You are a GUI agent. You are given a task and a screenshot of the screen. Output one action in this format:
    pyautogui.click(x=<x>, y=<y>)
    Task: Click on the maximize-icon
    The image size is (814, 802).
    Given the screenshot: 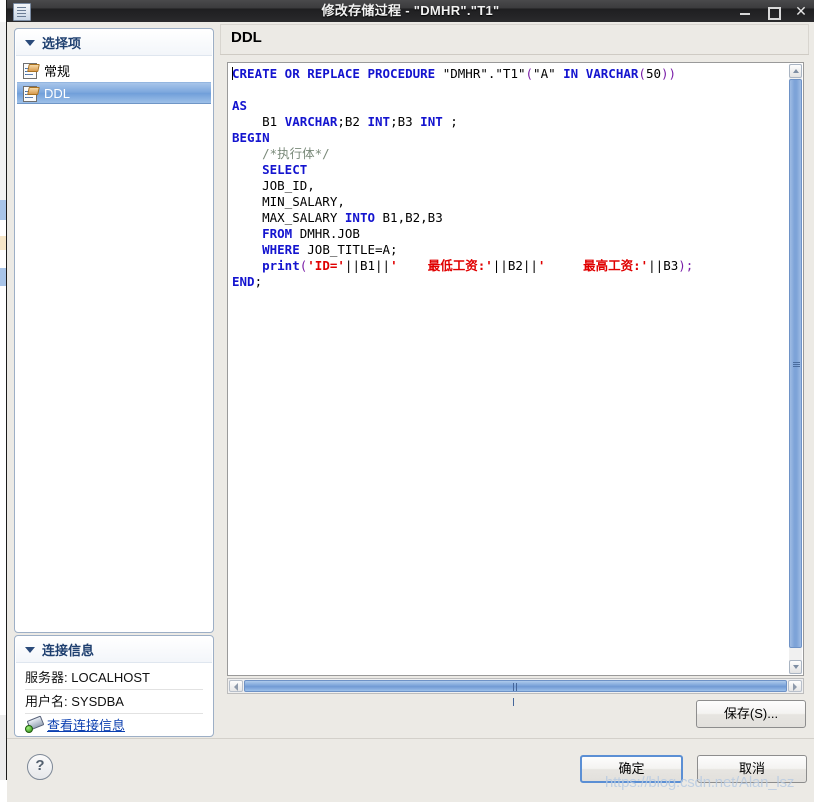 What is the action you would take?
    pyautogui.click(x=773, y=12)
    